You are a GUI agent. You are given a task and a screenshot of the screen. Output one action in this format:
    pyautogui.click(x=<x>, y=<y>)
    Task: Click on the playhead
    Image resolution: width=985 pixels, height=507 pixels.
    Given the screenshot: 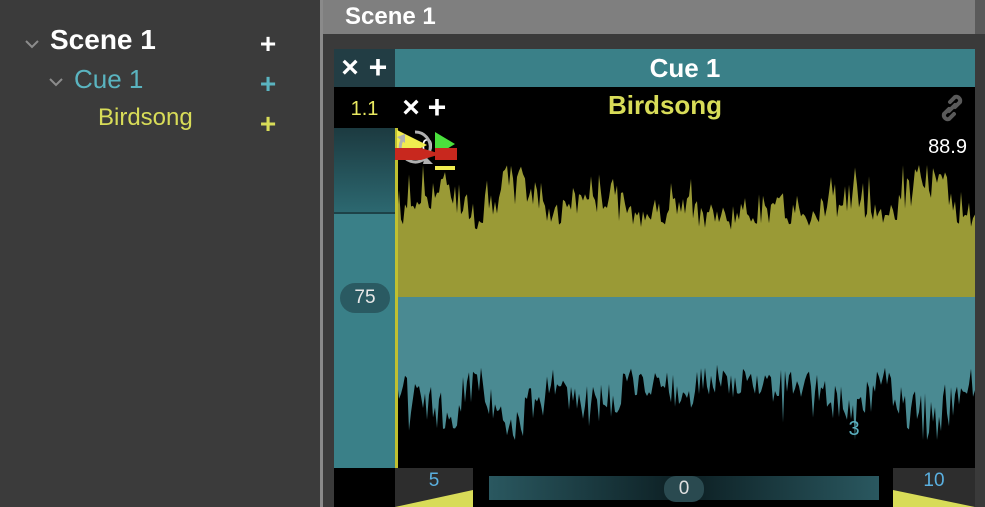 What is the action you would take?
    pyautogui.click(x=396, y=298)
    